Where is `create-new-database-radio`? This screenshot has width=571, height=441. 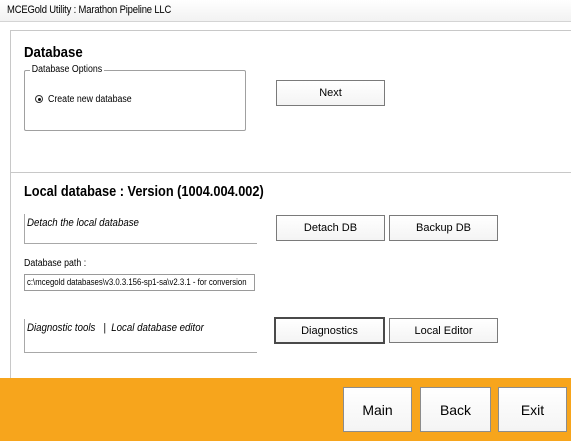
create-new-database-radio is located at coordinates (39, 99).